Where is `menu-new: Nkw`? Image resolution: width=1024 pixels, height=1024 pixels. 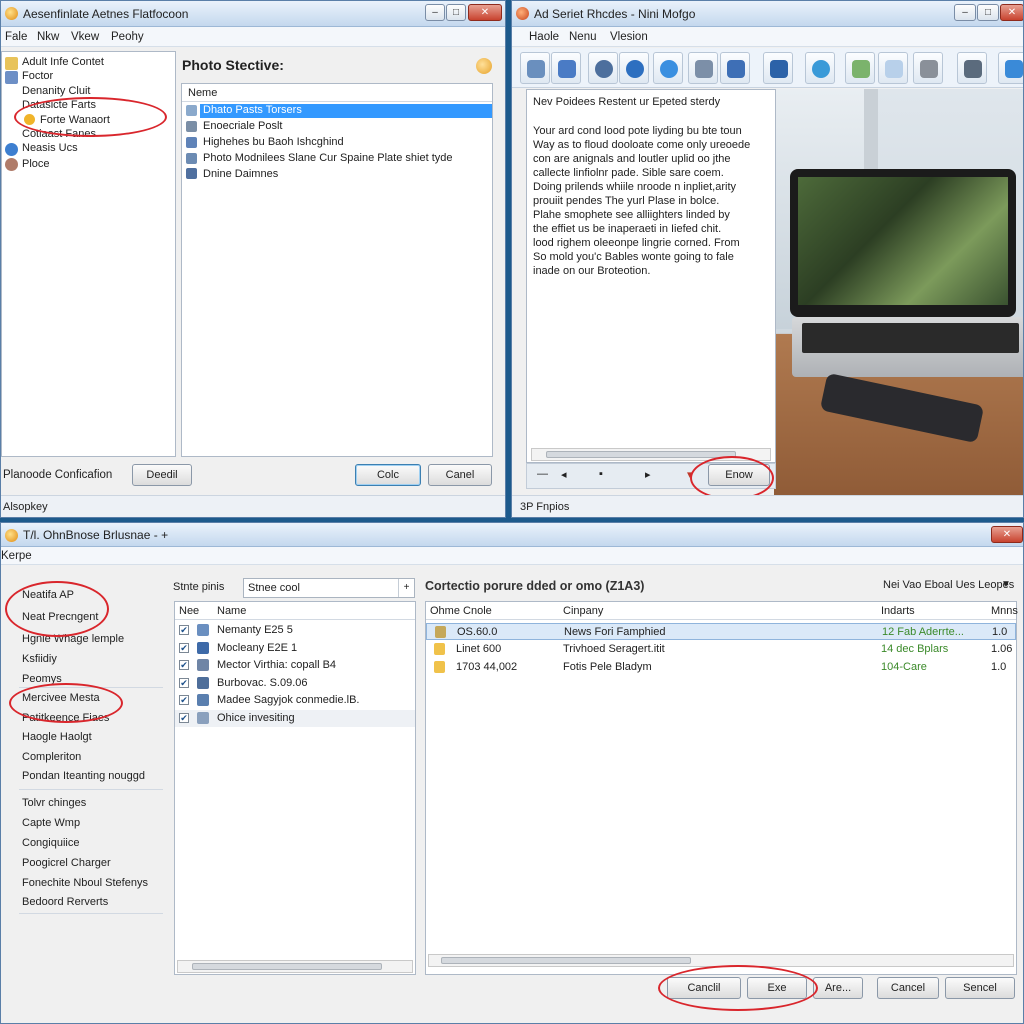 menu-new: Nkw is located at coordinates (48, 37).